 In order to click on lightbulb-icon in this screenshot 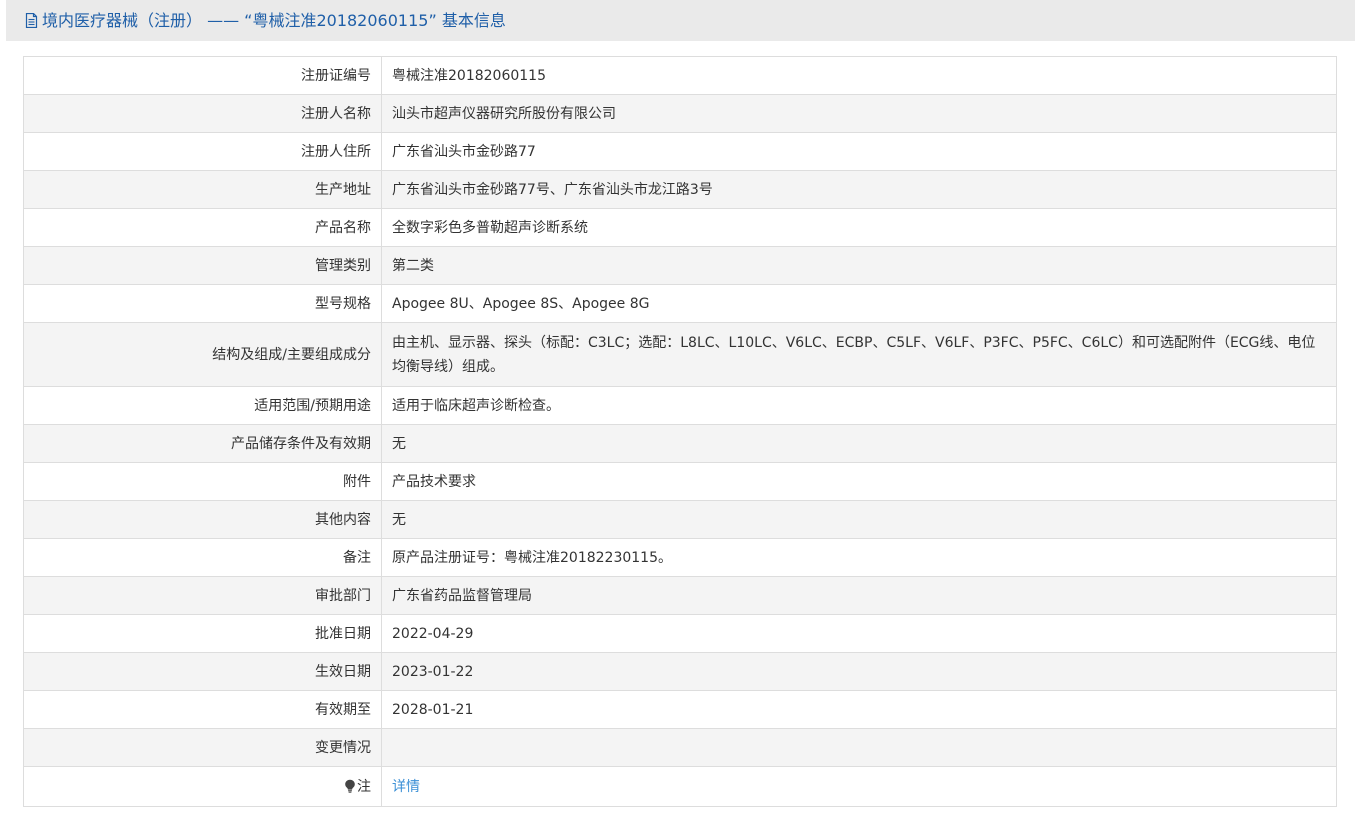, I will do `click(350, 785)`.